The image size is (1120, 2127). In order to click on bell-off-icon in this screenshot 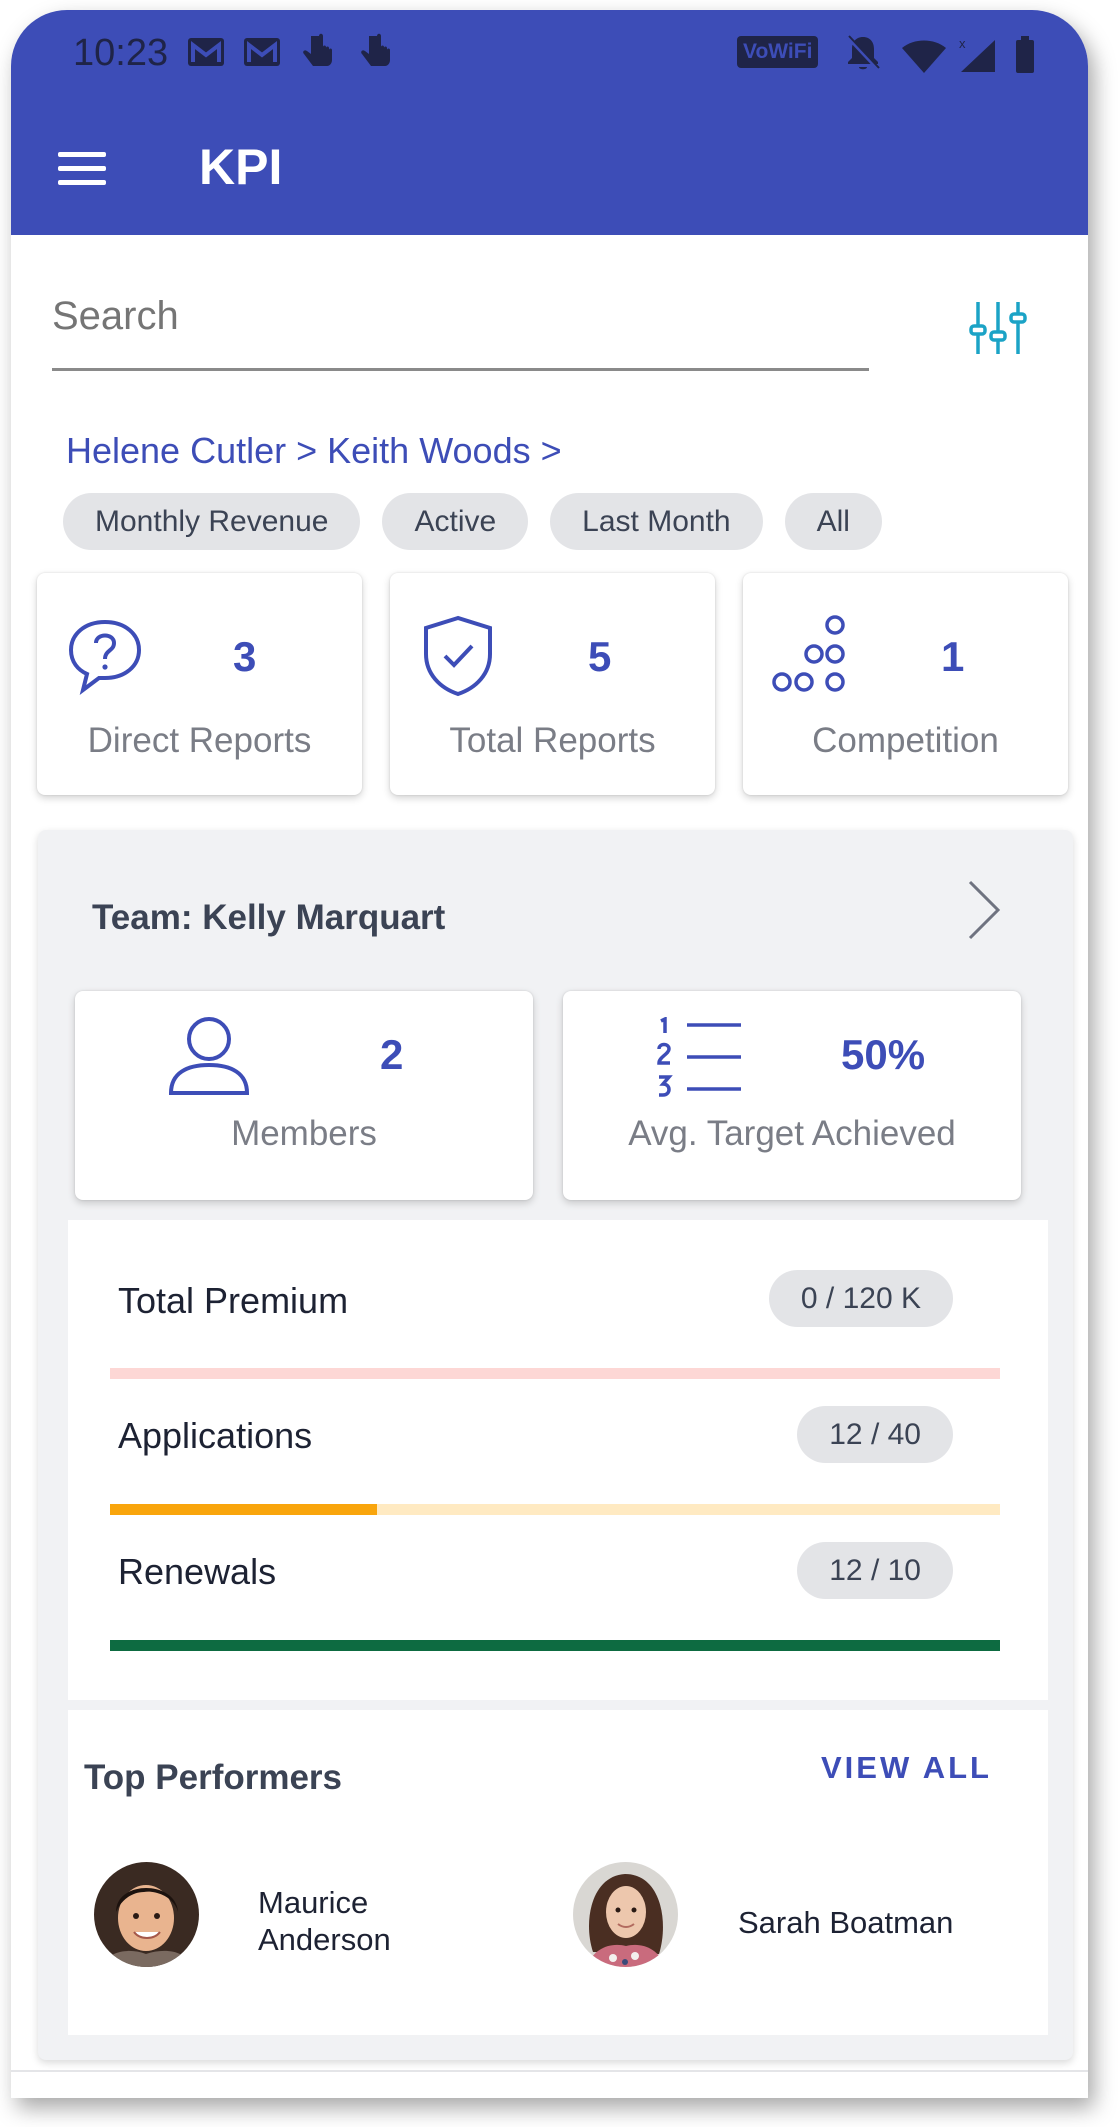, I will do `click(863, 53)`.